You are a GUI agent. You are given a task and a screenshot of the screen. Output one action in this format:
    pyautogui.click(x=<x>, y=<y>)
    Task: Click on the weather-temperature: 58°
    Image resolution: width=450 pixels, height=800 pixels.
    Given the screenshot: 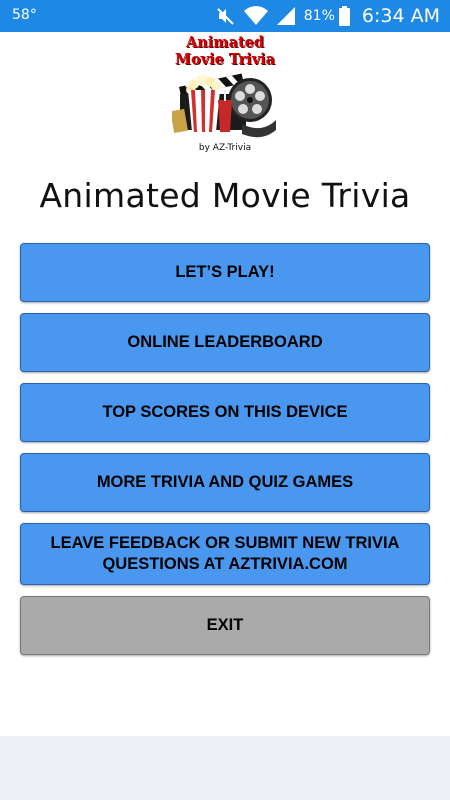 What is the action you would take?
    pyautogui.click(x=24, y=15)
    